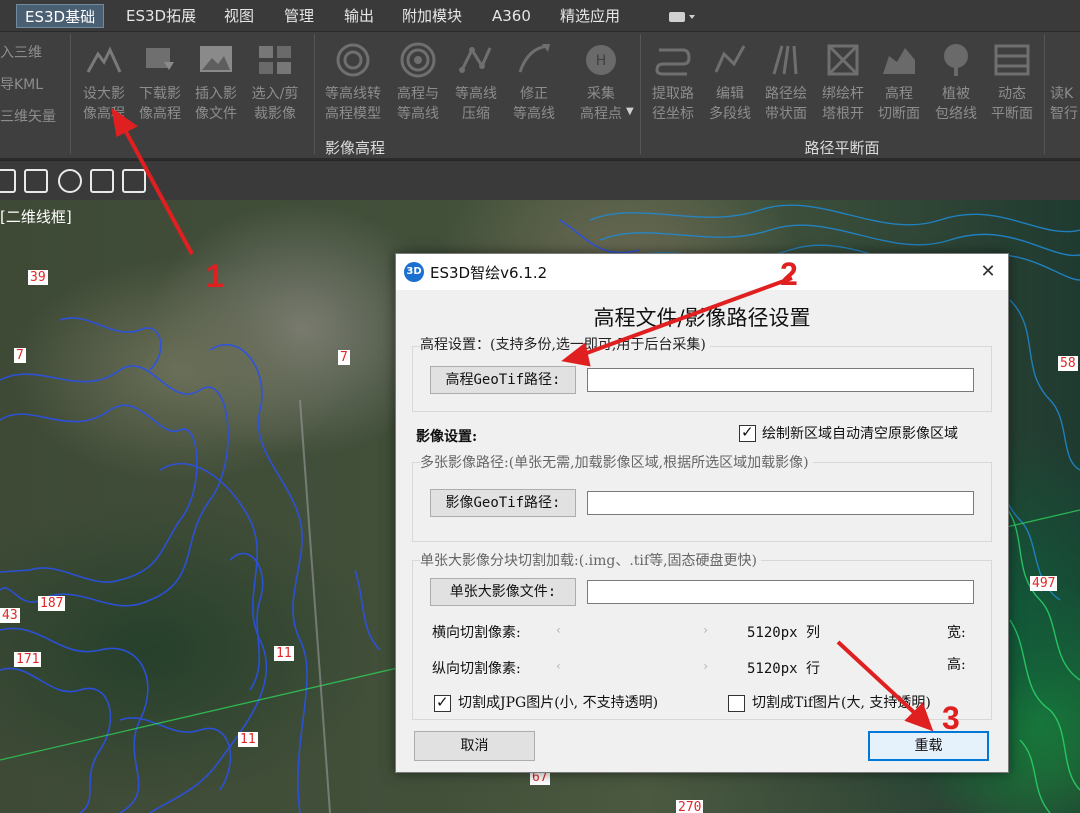 The image size is (1080, 813). Describe the element at coordinates (785, 60) in the screenshot. I see `parallel-lines-icon` at that location.